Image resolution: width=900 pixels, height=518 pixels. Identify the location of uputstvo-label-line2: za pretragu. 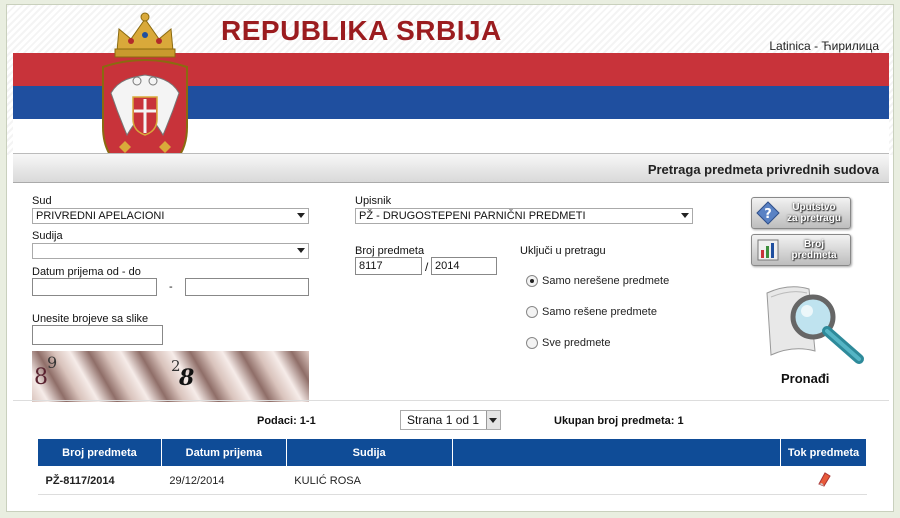
(814, 218).